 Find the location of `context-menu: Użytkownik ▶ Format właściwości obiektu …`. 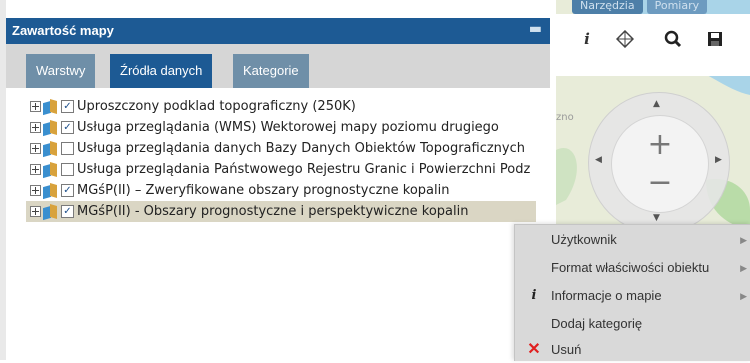

context-menu: Użytkownik ▶ Format właściwości obiektu … is located at coordinates (632, 292).